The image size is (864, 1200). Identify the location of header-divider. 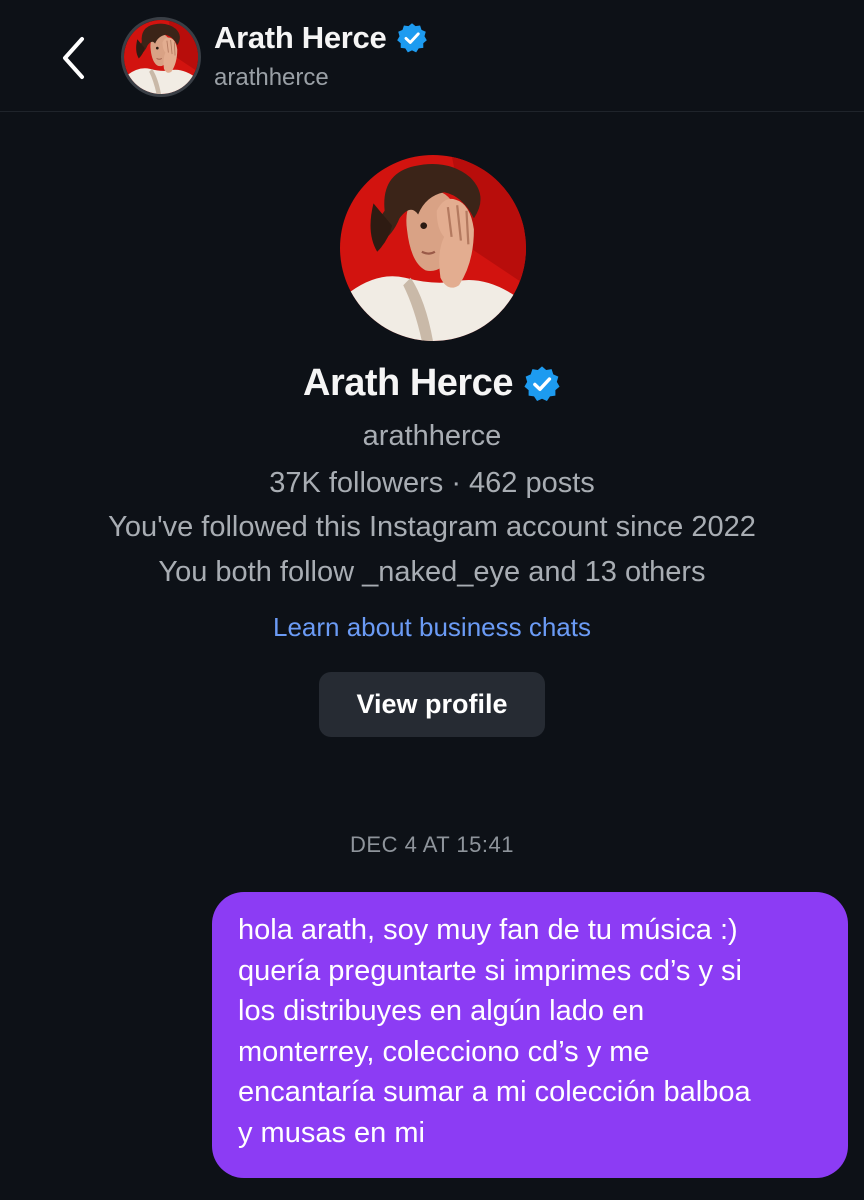
(432, 111).